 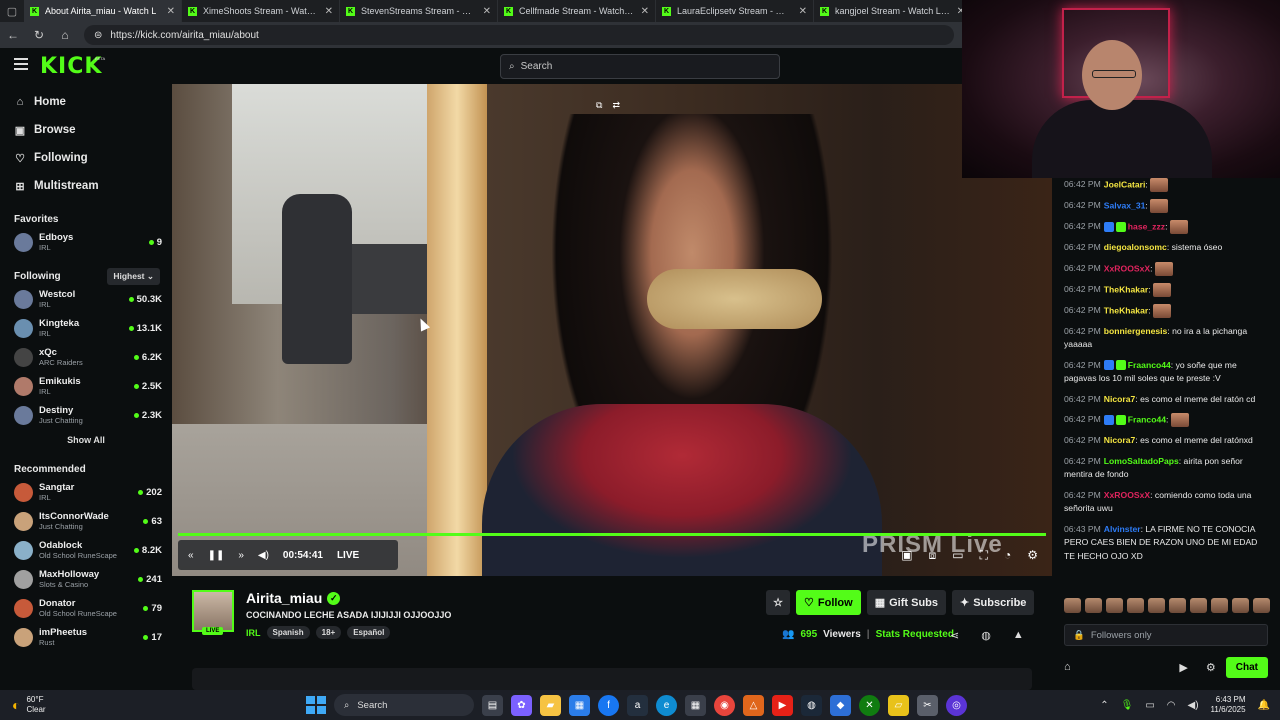 What do you see at coordinates (103, 11) in the screenshot?
I see `browser-tab: K About Airita_miau - Watch L ✕` at bounding box center [103, 11].